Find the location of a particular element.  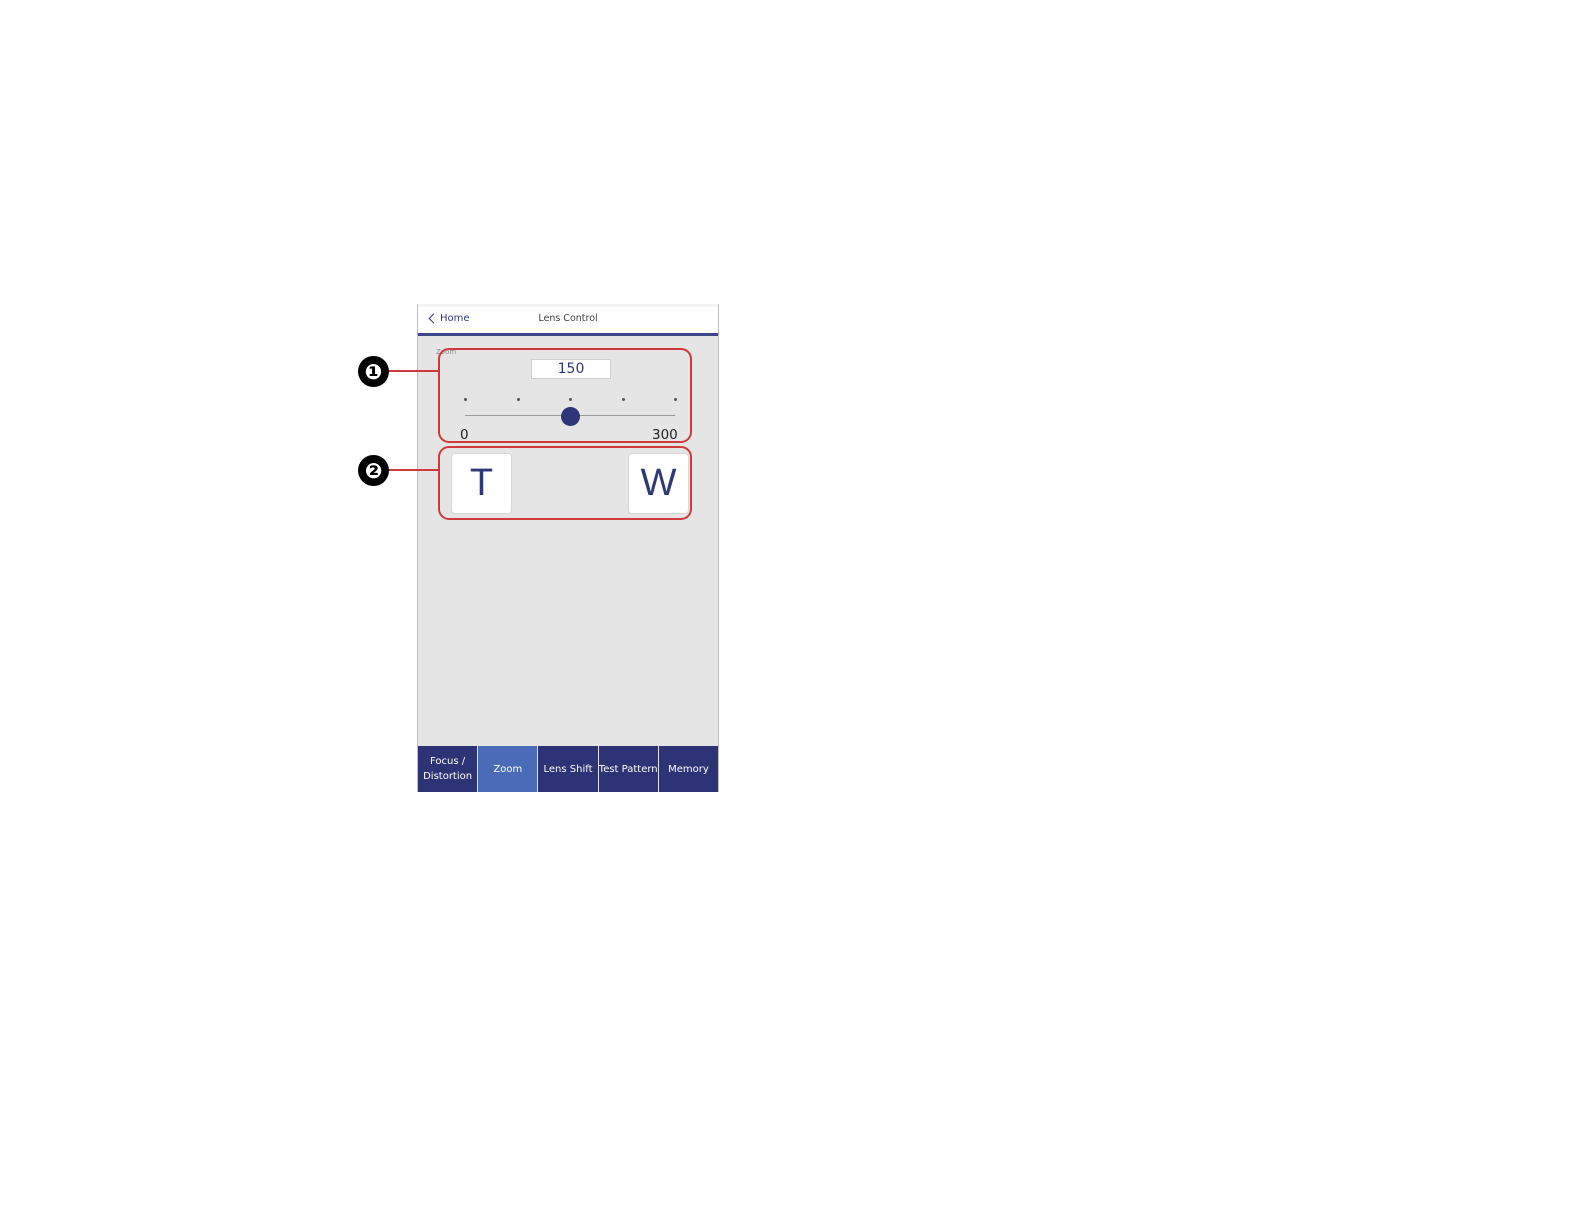

header-bar: Home Lens Control is located at coordinates (568, 321).